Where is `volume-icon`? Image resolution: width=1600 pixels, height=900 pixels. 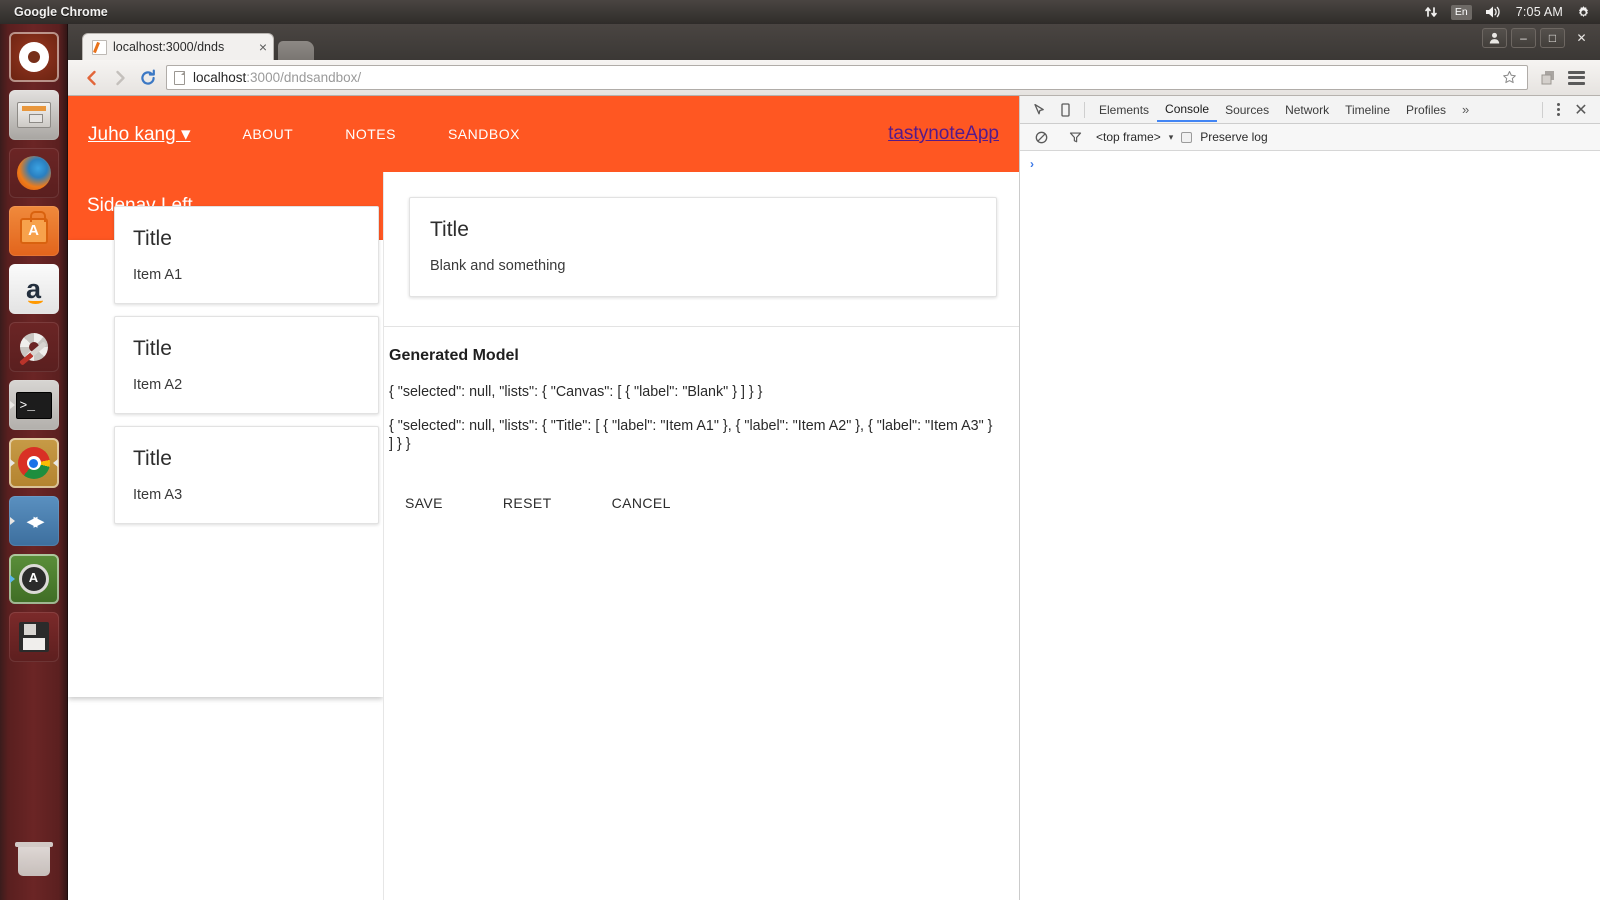
volume-icon is located at coordinates (1494, 12).